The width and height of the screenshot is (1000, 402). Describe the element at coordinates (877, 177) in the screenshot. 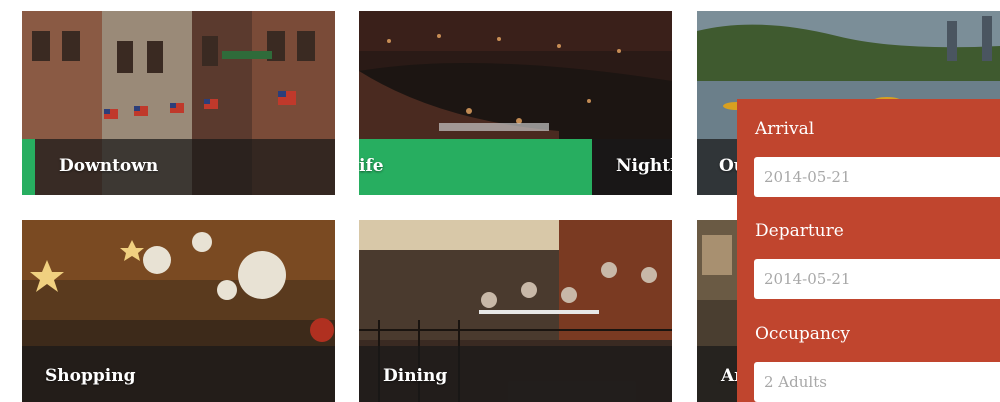

I see `arrival-date-input: 2014-05-21` at that location.